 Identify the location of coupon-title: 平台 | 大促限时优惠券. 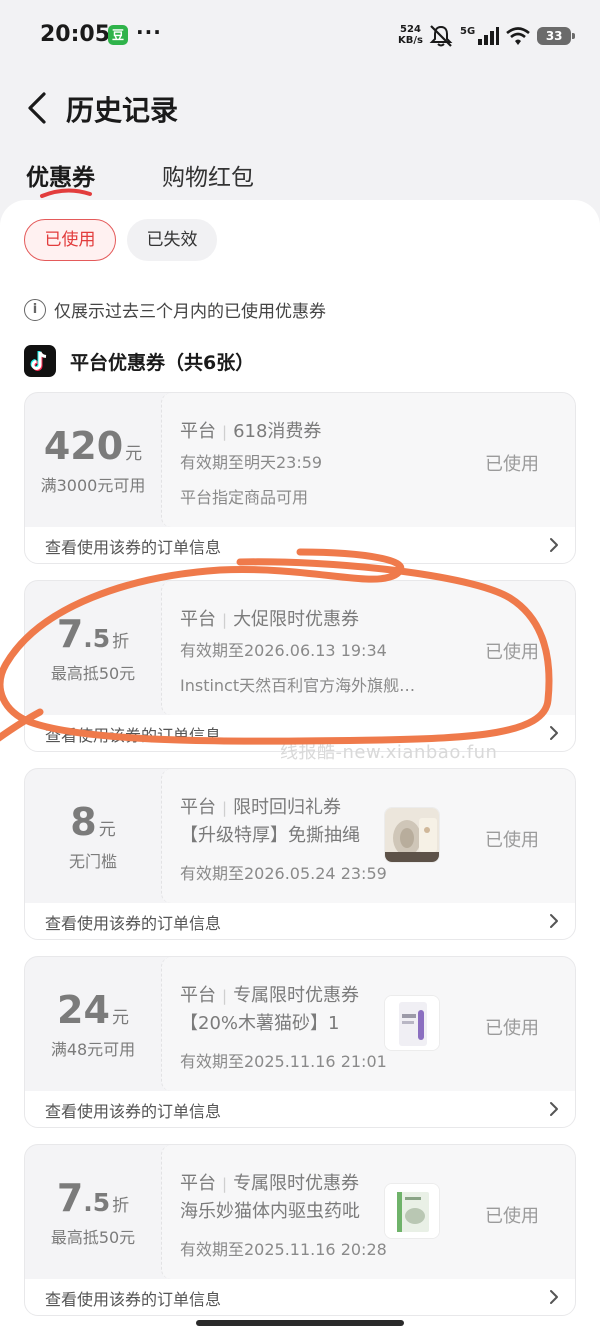
(270, 619).